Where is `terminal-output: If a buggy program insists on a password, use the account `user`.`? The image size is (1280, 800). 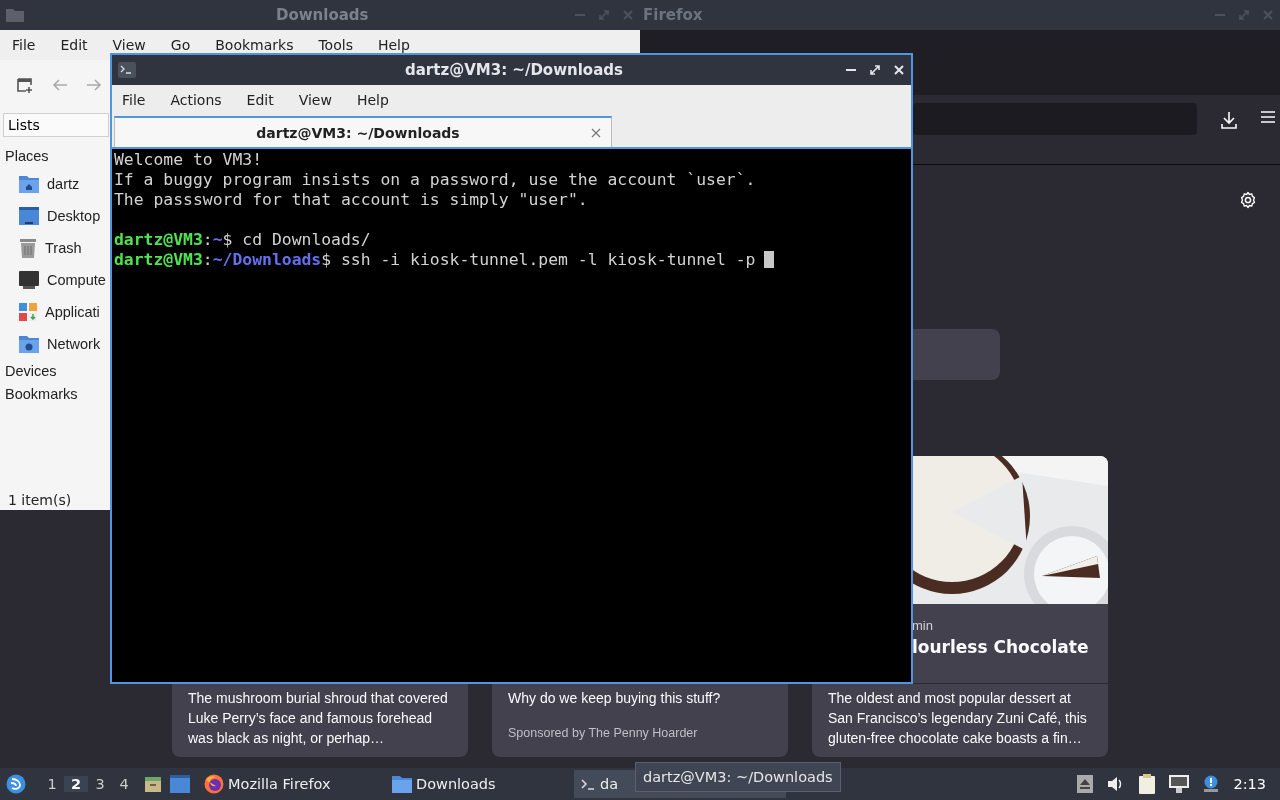 terminal-output: If a buggy program insists on a password, use the account `user`. is located at coordinates (435, 180).